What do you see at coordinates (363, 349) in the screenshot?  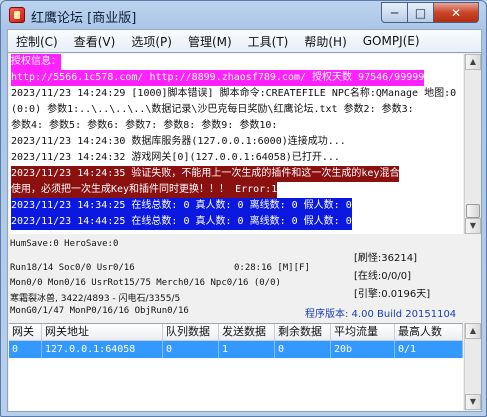 I see `cell-avg-traffic: 20b` at bounding box center [363, 349].